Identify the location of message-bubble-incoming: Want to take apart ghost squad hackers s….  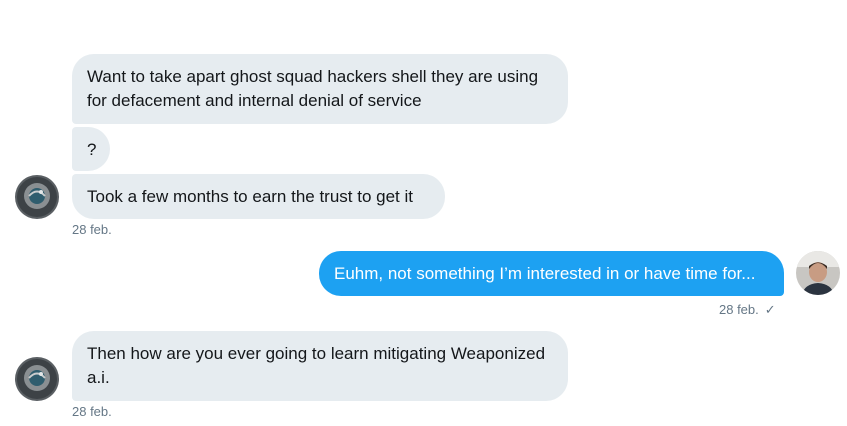
(320, 89).